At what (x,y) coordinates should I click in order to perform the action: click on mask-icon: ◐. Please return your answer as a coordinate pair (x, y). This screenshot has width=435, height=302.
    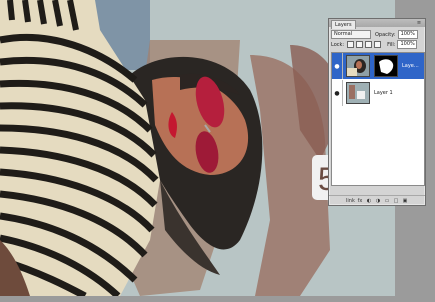
    Looking at the image, I should click on (369, 201).